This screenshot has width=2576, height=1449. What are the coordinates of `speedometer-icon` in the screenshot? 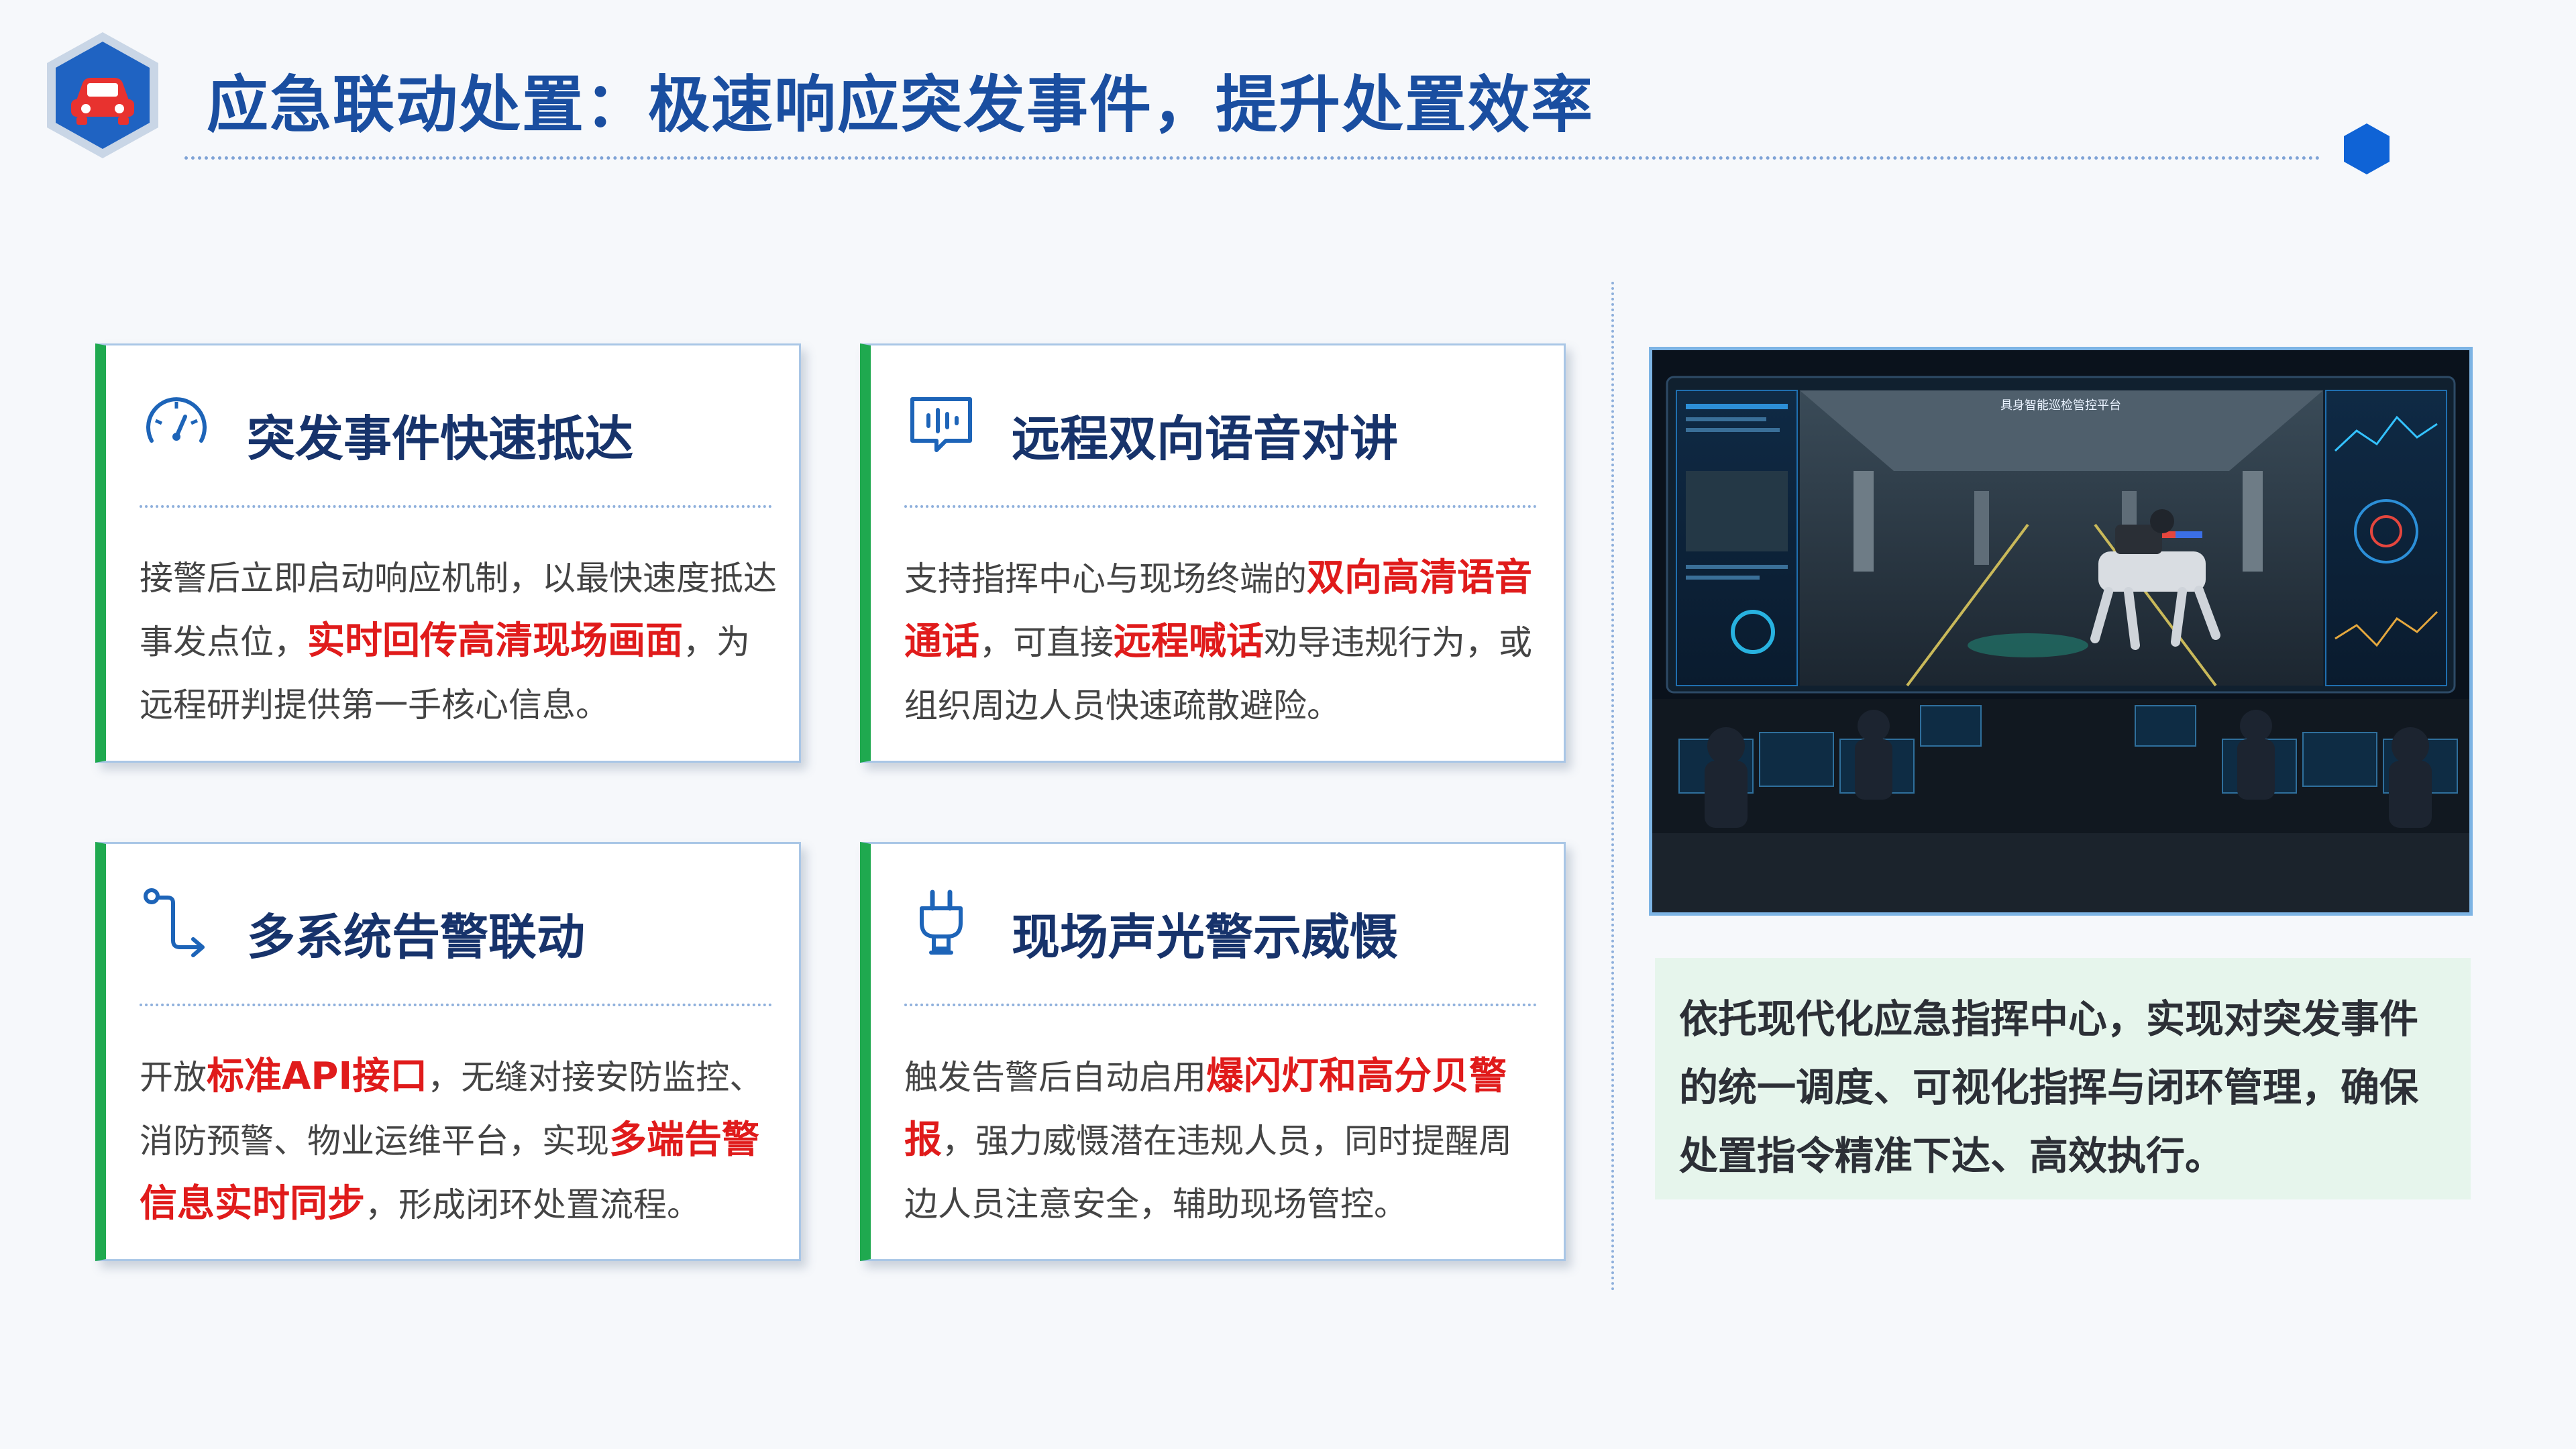 It's located at (176, 420).